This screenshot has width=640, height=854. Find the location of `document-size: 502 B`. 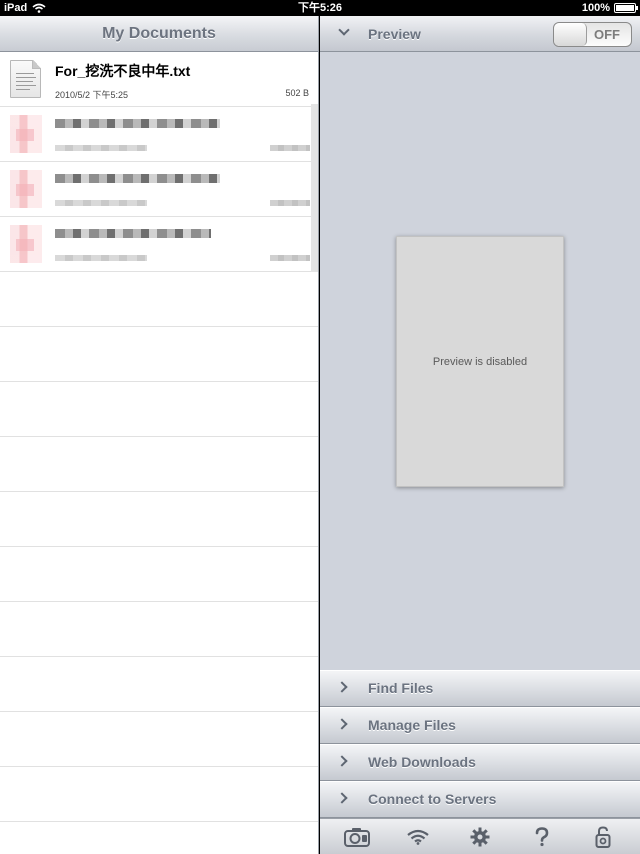

document-size: 502 B is located at coordinates (297, 93).